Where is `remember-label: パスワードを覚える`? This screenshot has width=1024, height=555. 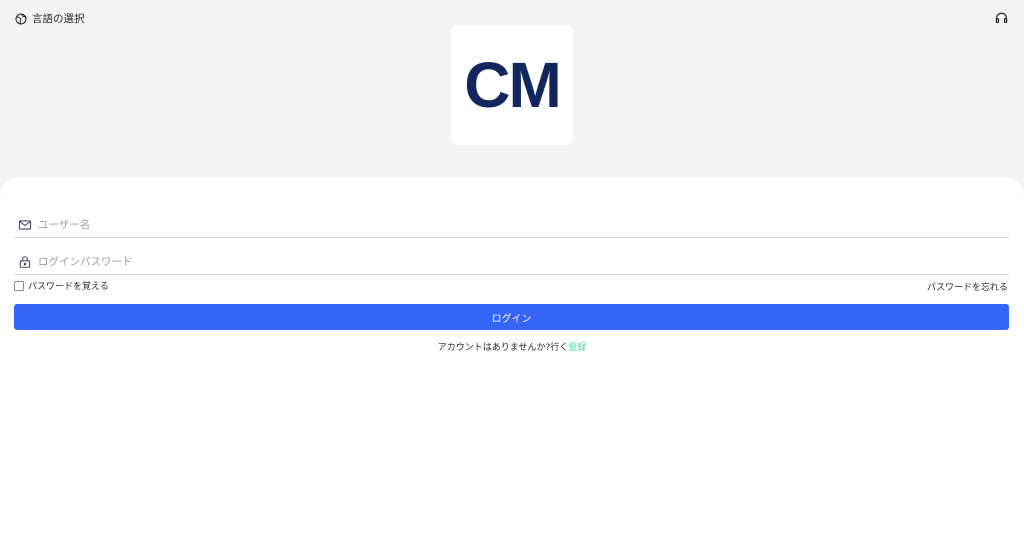 remember-label: パスワードを覚える is located at coordinates (68, 287).